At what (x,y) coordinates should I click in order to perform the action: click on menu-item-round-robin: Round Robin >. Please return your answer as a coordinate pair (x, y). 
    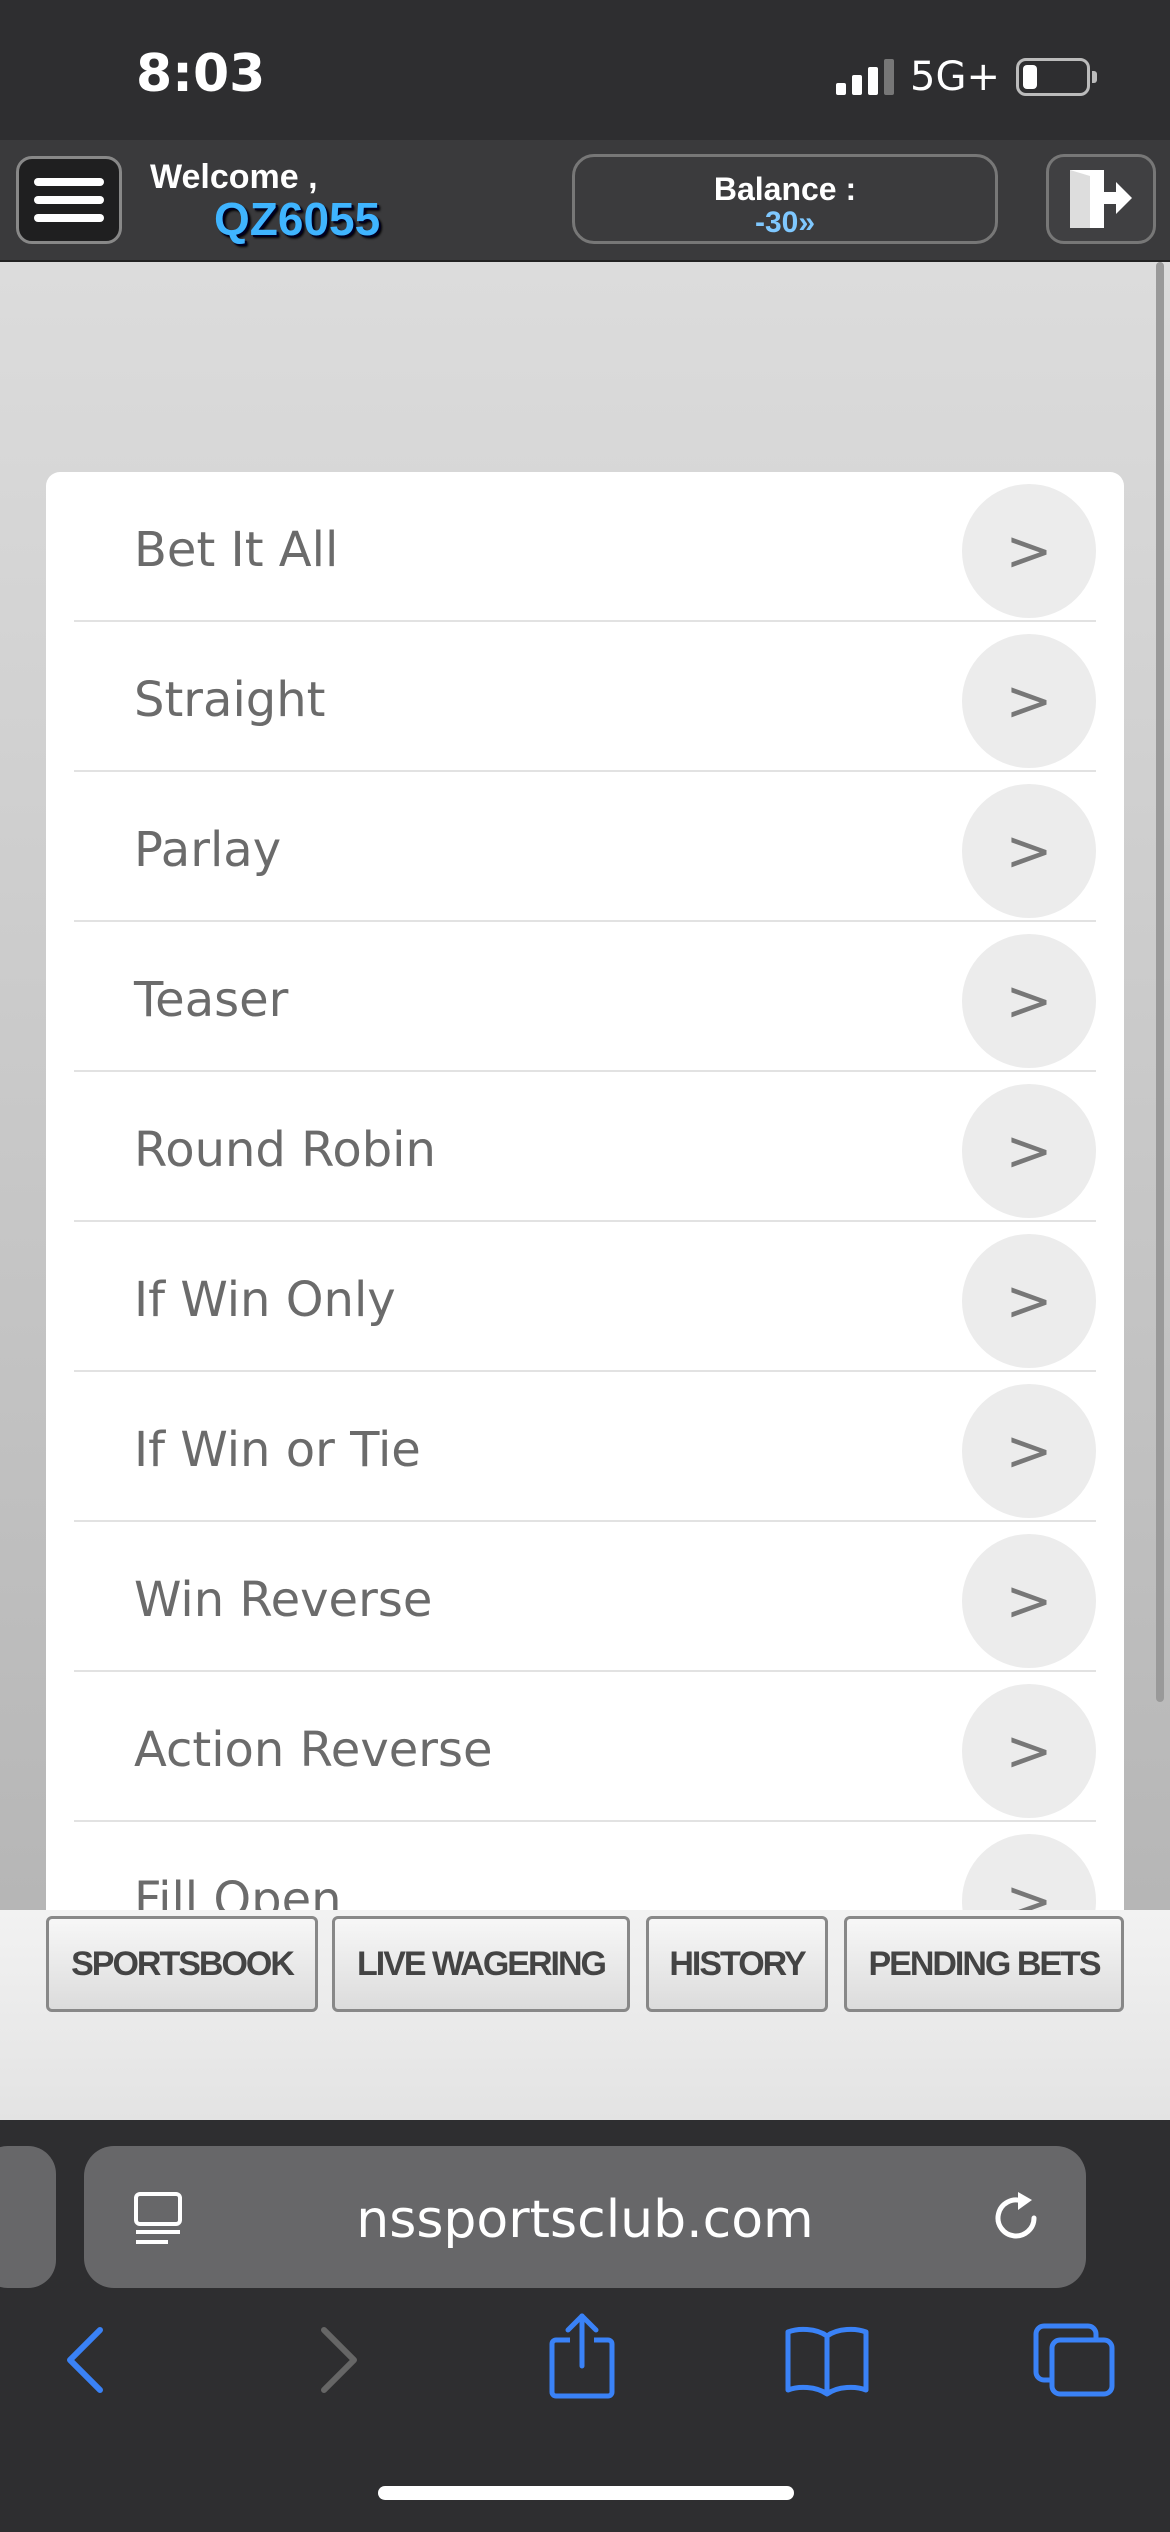
    Looking at the image, I should click on (585, 1147).